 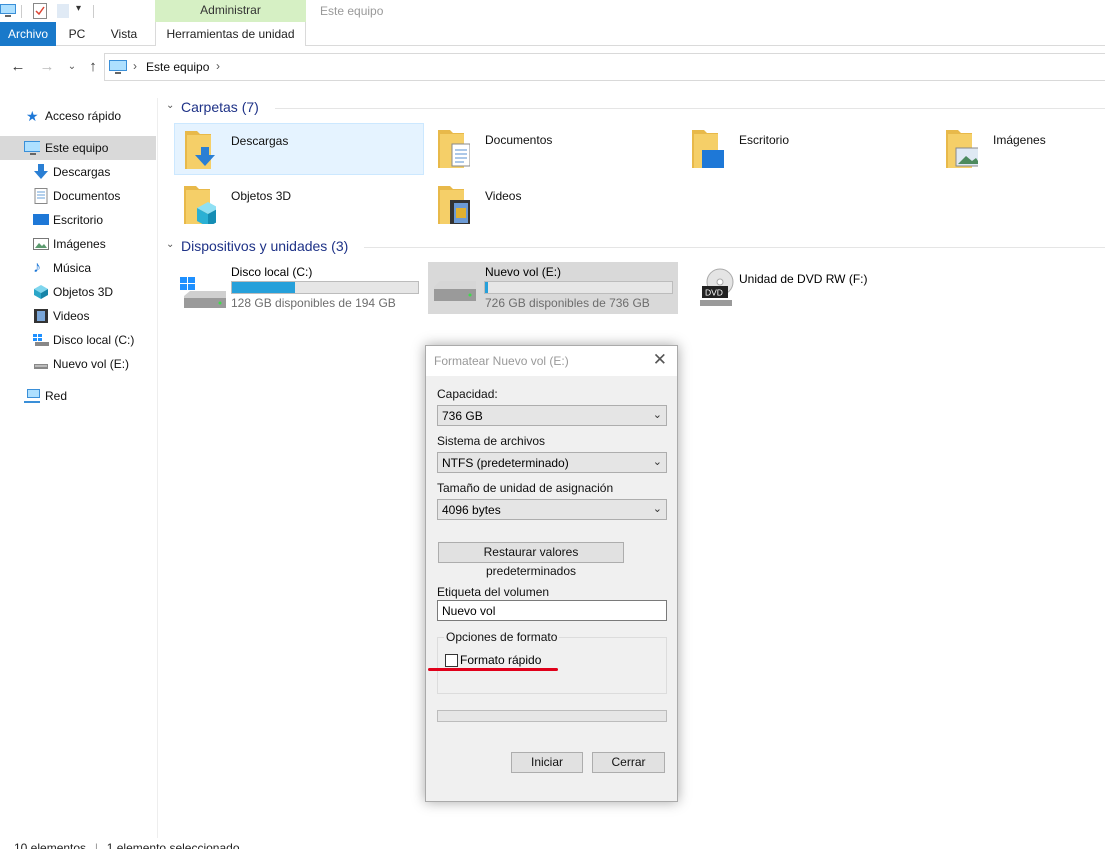 I want to click on dialog-title-bar: Formatear Nuevo vol (E:) ✕, so click(x=551, y=361).